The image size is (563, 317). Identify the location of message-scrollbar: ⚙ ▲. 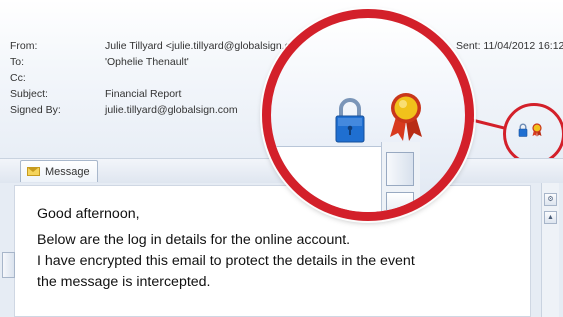
(550, 250).